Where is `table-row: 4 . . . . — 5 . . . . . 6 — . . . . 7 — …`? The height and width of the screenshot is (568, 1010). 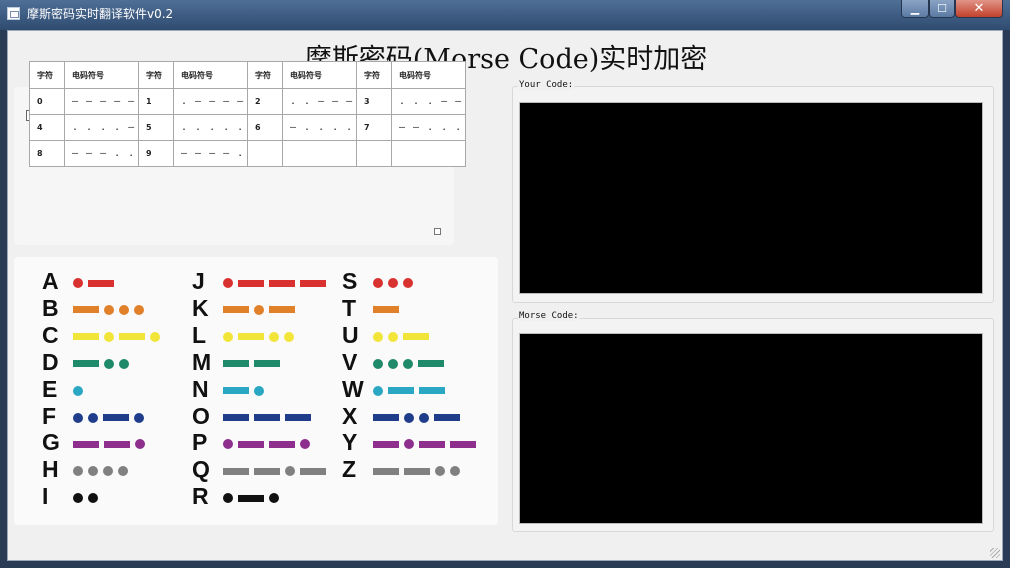 table-row: 4 . . . . — 5 . . . . . 6 — . . . . 7 — … is located at coordinates (247, 127).